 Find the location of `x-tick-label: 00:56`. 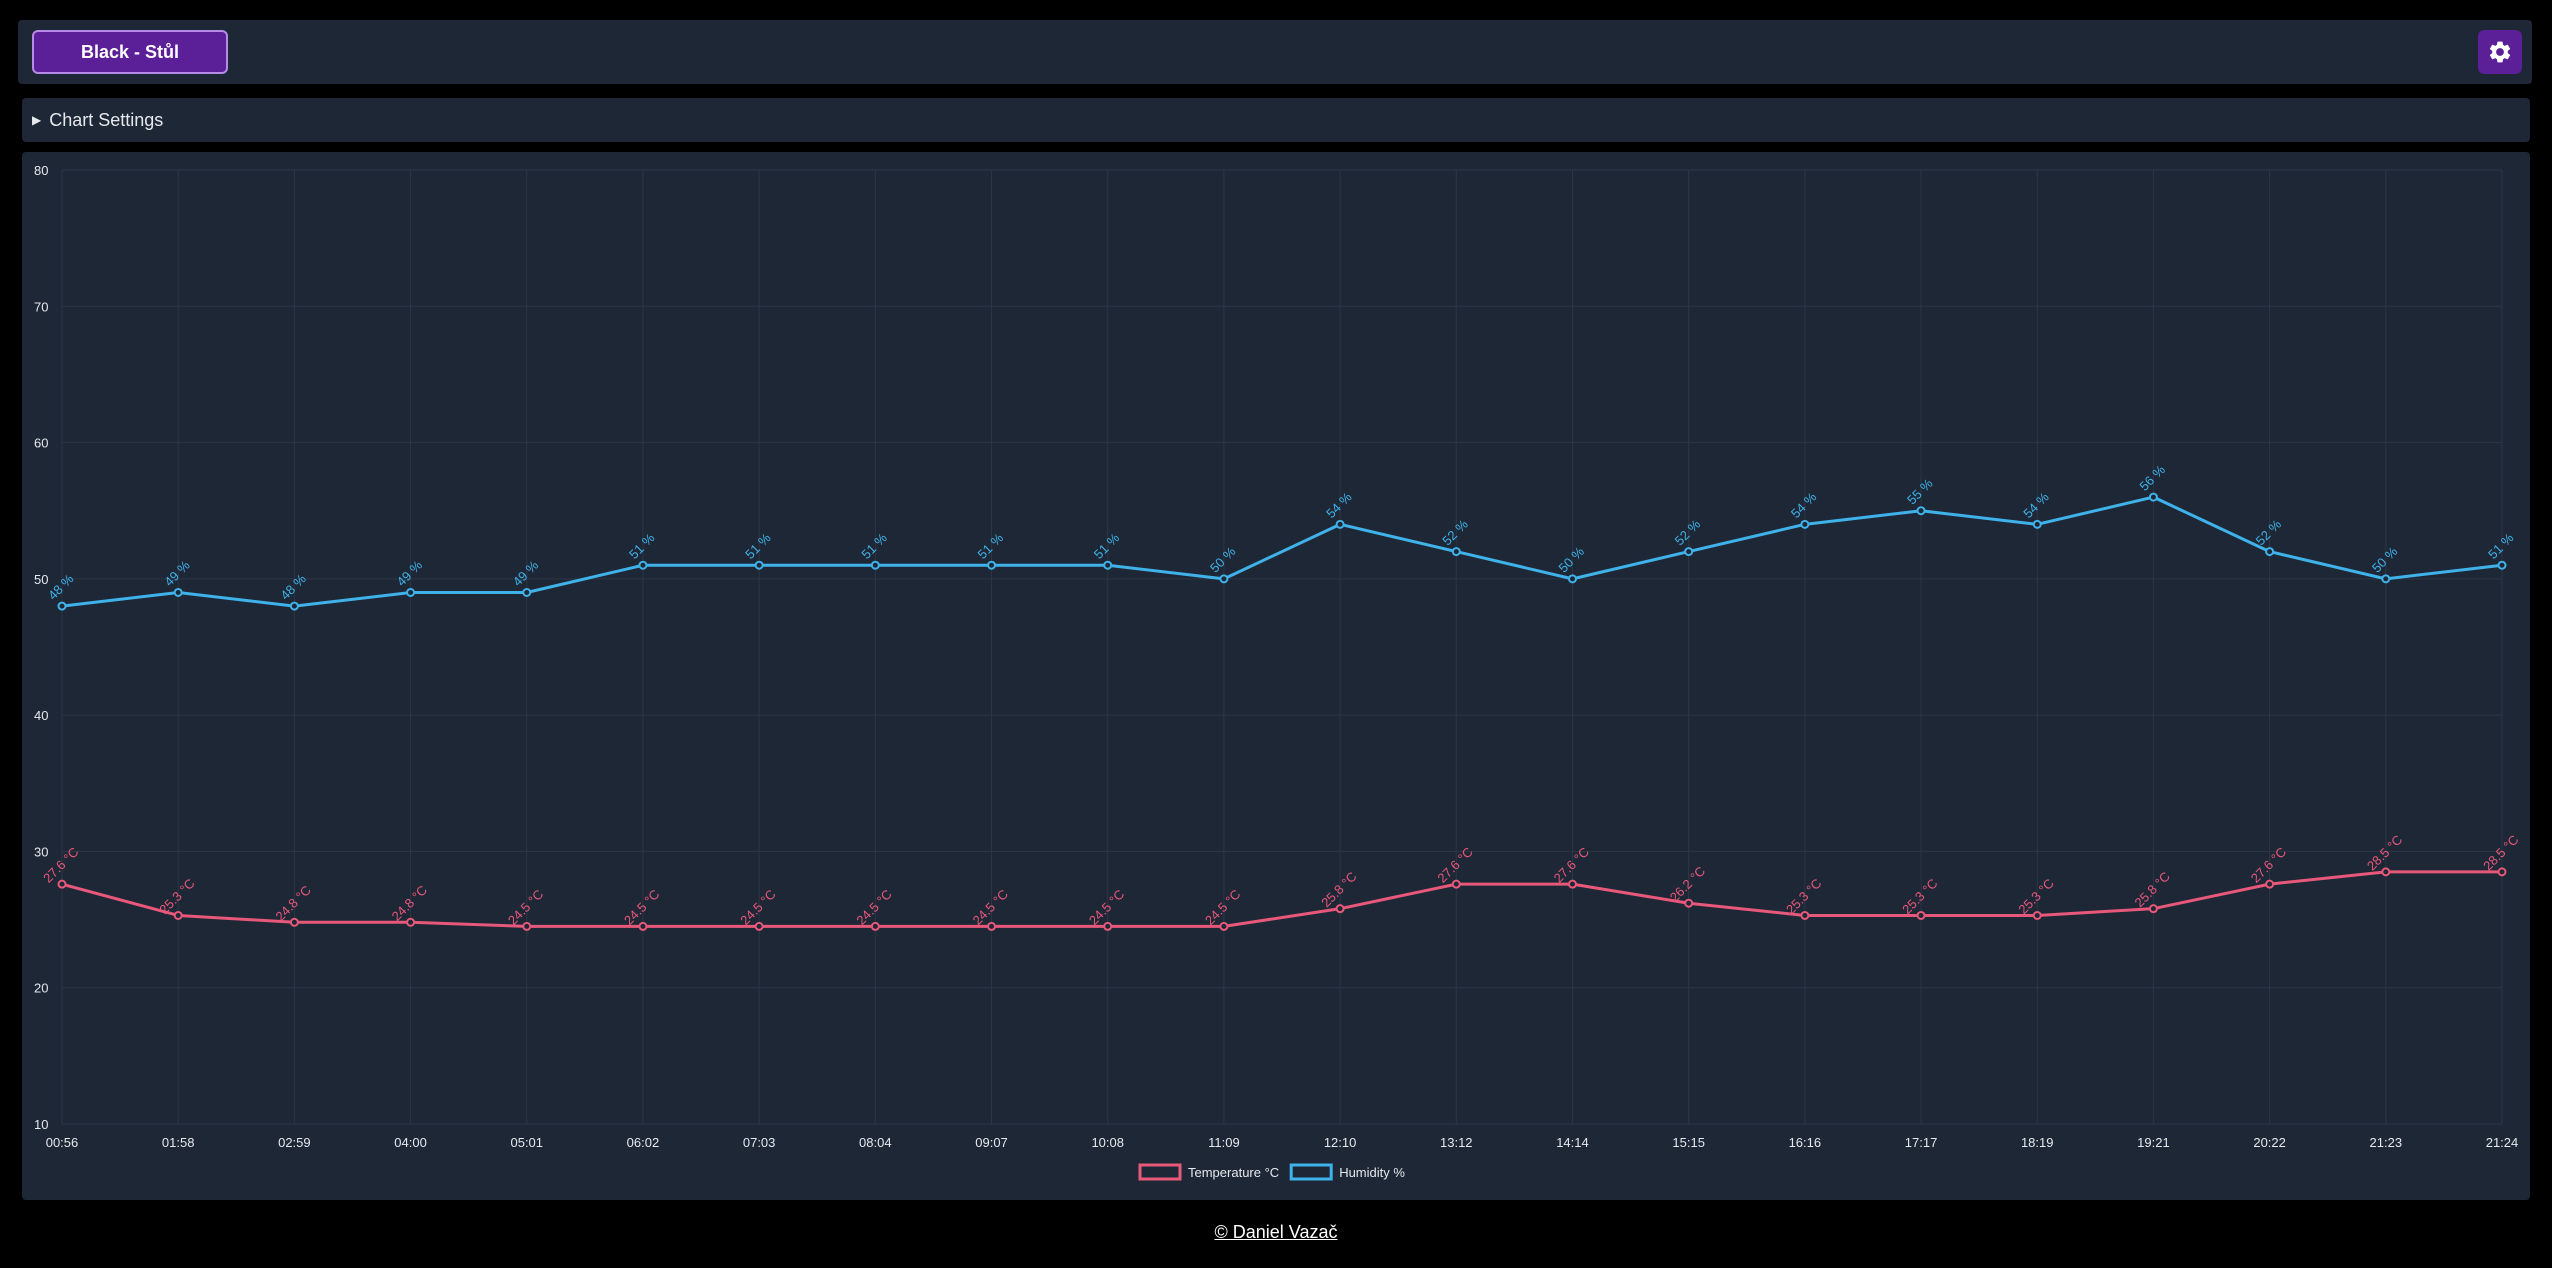

x-tick-label: 00:56 is located at coordinates (62, 1142).